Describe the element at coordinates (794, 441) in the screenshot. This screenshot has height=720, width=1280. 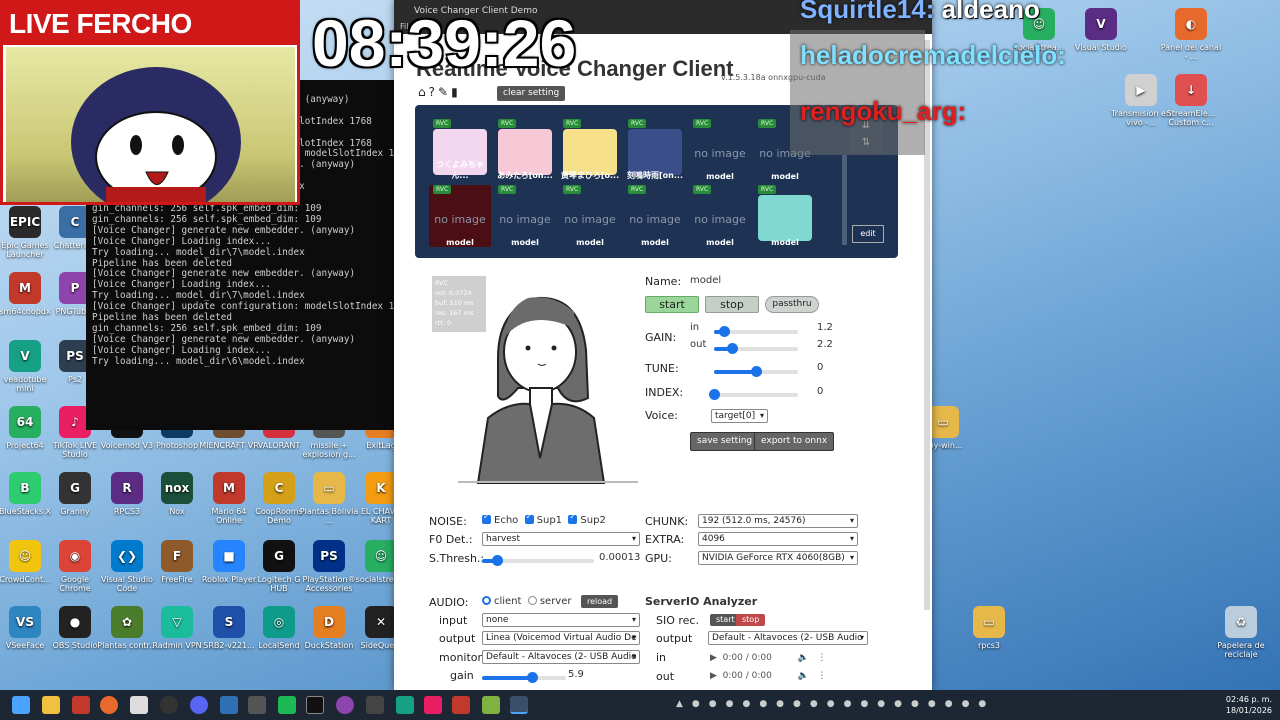
I see `export-onnx-button: export to onnx` at that location.